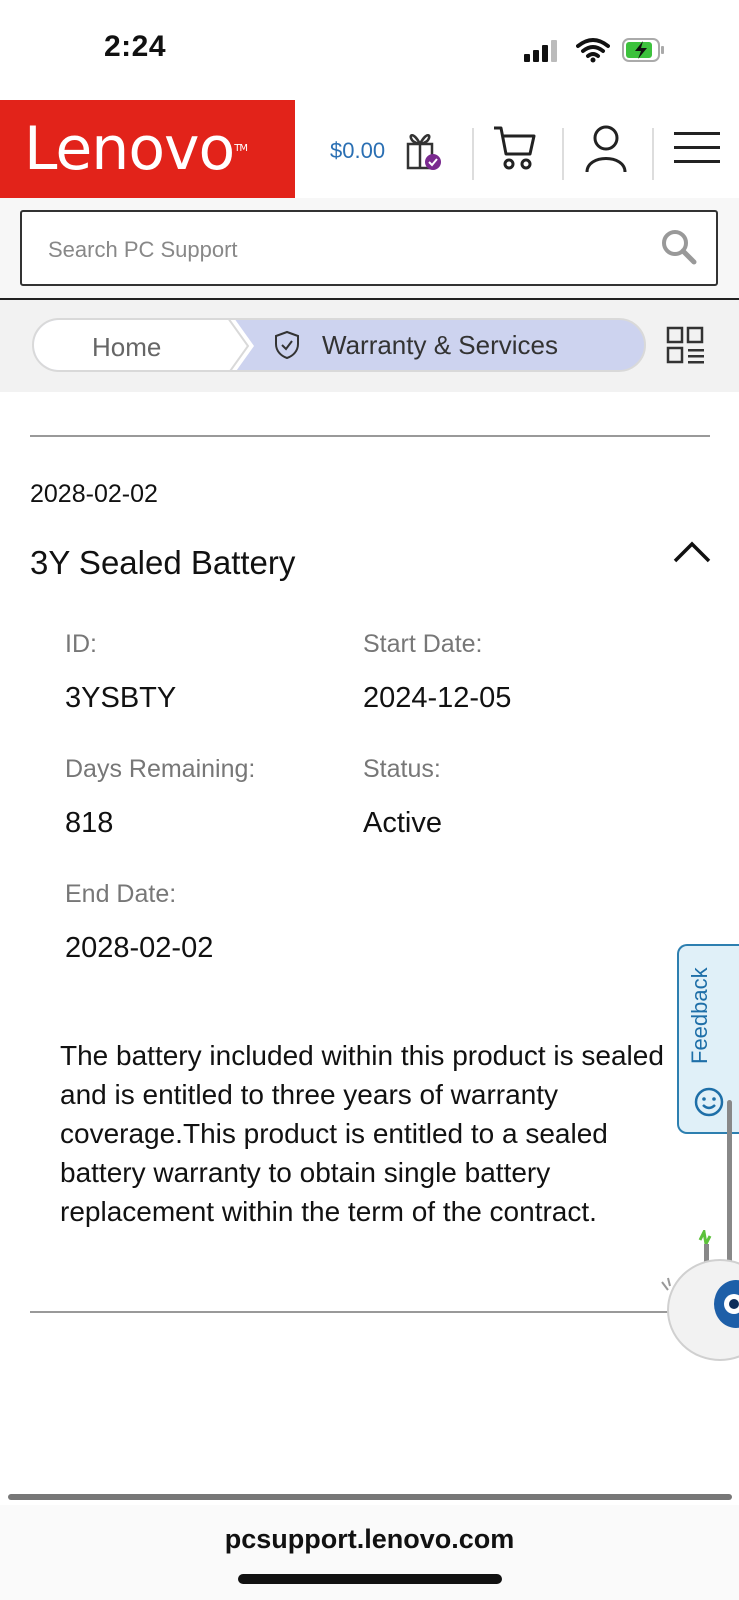 Image resolution: width=739 pixels, height=1600 pixels. Describe the element at coordinates (370, 1579) in the screenshot. I see `home-indicator` at that location.